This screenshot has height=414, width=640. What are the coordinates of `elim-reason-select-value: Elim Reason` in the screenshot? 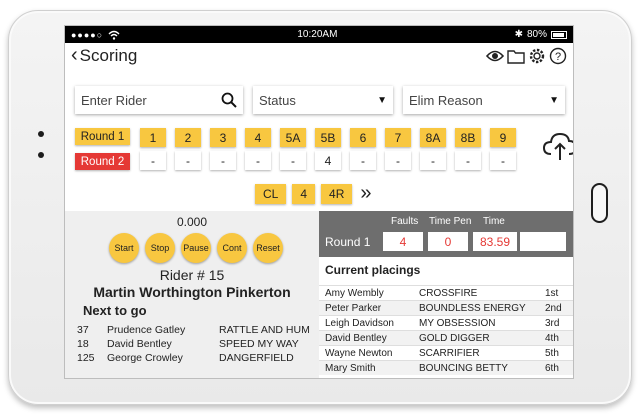 It's located at (446, 100).